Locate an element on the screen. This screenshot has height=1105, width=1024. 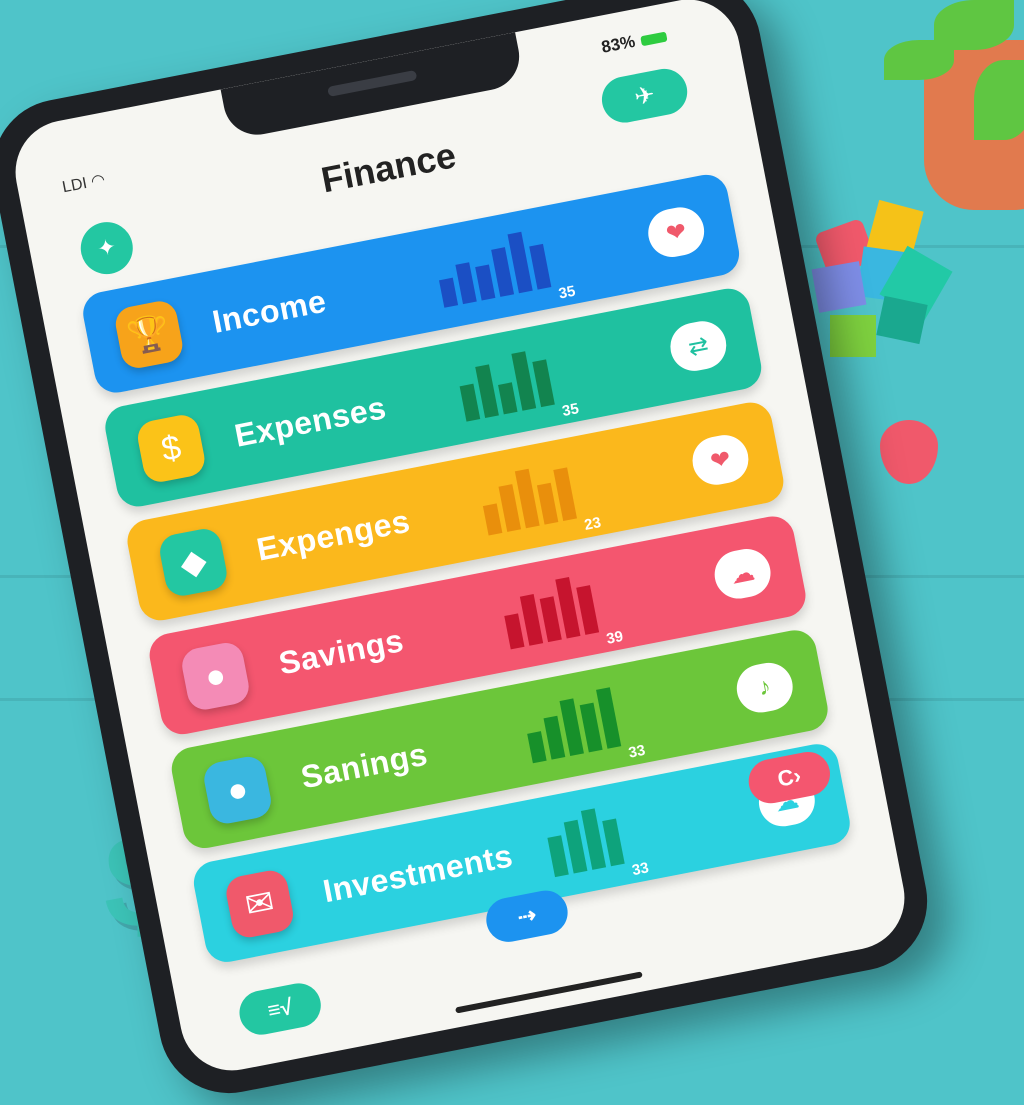
pig-icon: ● is located at coordinates (215, 676).